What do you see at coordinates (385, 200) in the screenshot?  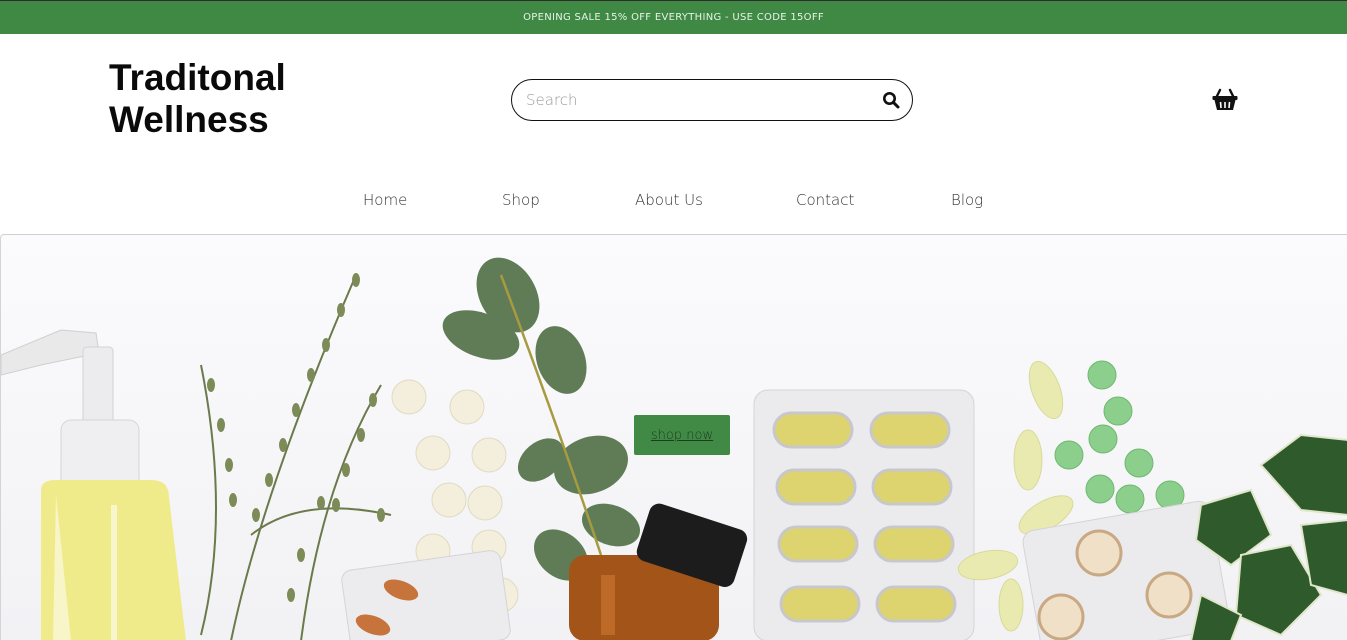 I see `nav-item-home: Home` at bounding box center [385, 200].